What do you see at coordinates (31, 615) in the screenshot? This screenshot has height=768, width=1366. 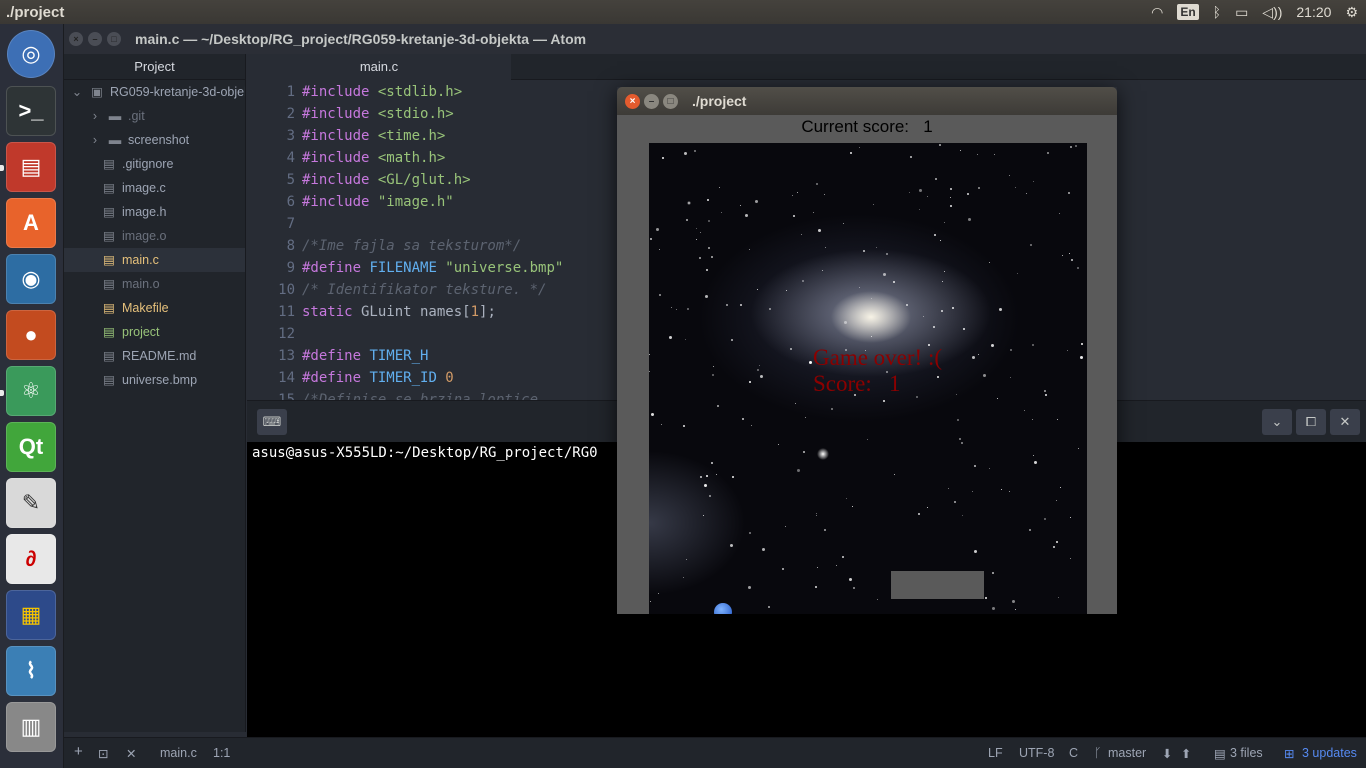 I see `virtualbox-icon: ▦` at bounding box center [31, 615].